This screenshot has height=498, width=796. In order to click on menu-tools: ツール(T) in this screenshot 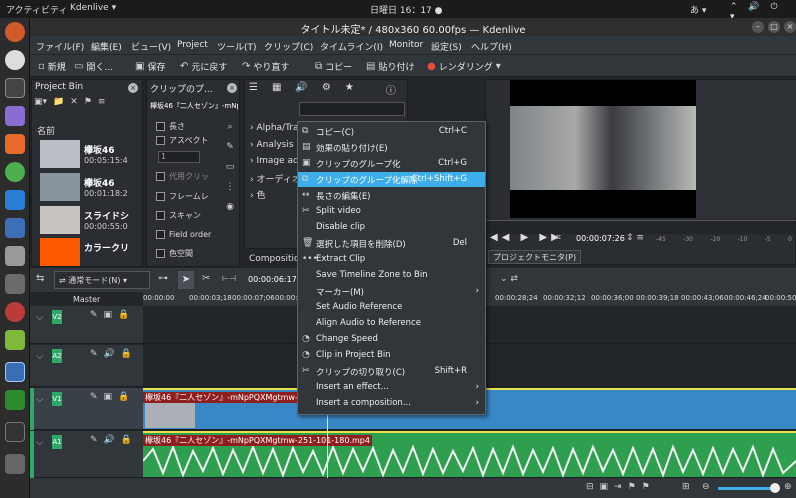, I will do `click(237, 46)`.